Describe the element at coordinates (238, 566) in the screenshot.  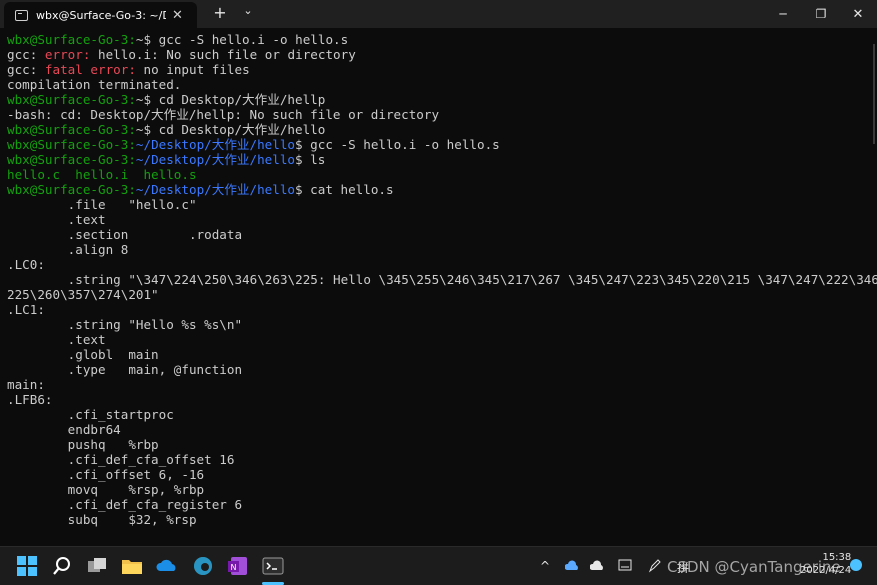
I see `onenote-icon: N` at that location.